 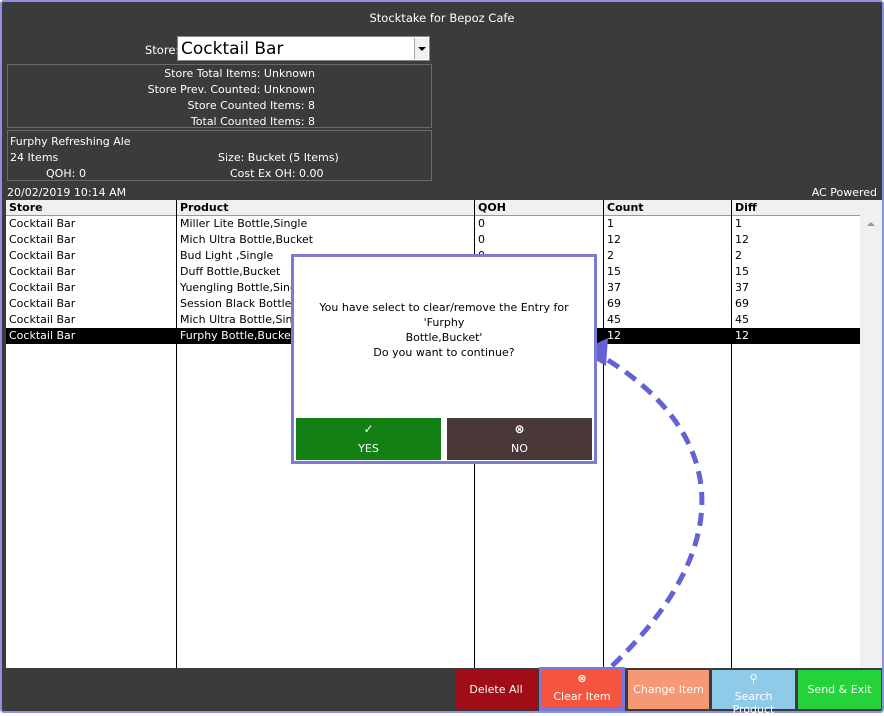 What do you see at coordinates (444, 337) in the screenshot?
I see `dialog-message-line: Bottle,Bucket'` at bounding box center [444, 337].